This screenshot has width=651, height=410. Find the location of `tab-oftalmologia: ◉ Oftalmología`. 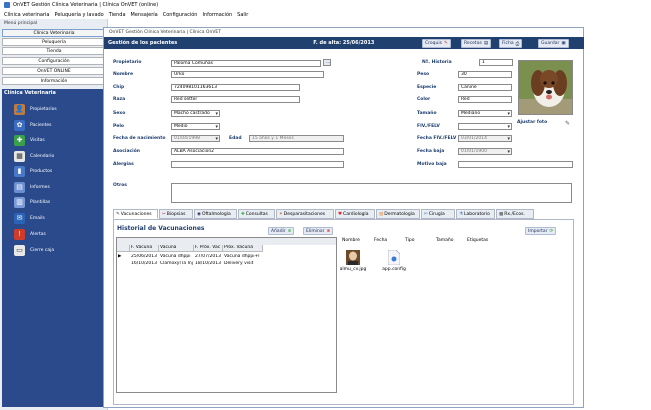

tab-oftalmologia: ◉ Oftalmología is located at coordinates (215, 214).